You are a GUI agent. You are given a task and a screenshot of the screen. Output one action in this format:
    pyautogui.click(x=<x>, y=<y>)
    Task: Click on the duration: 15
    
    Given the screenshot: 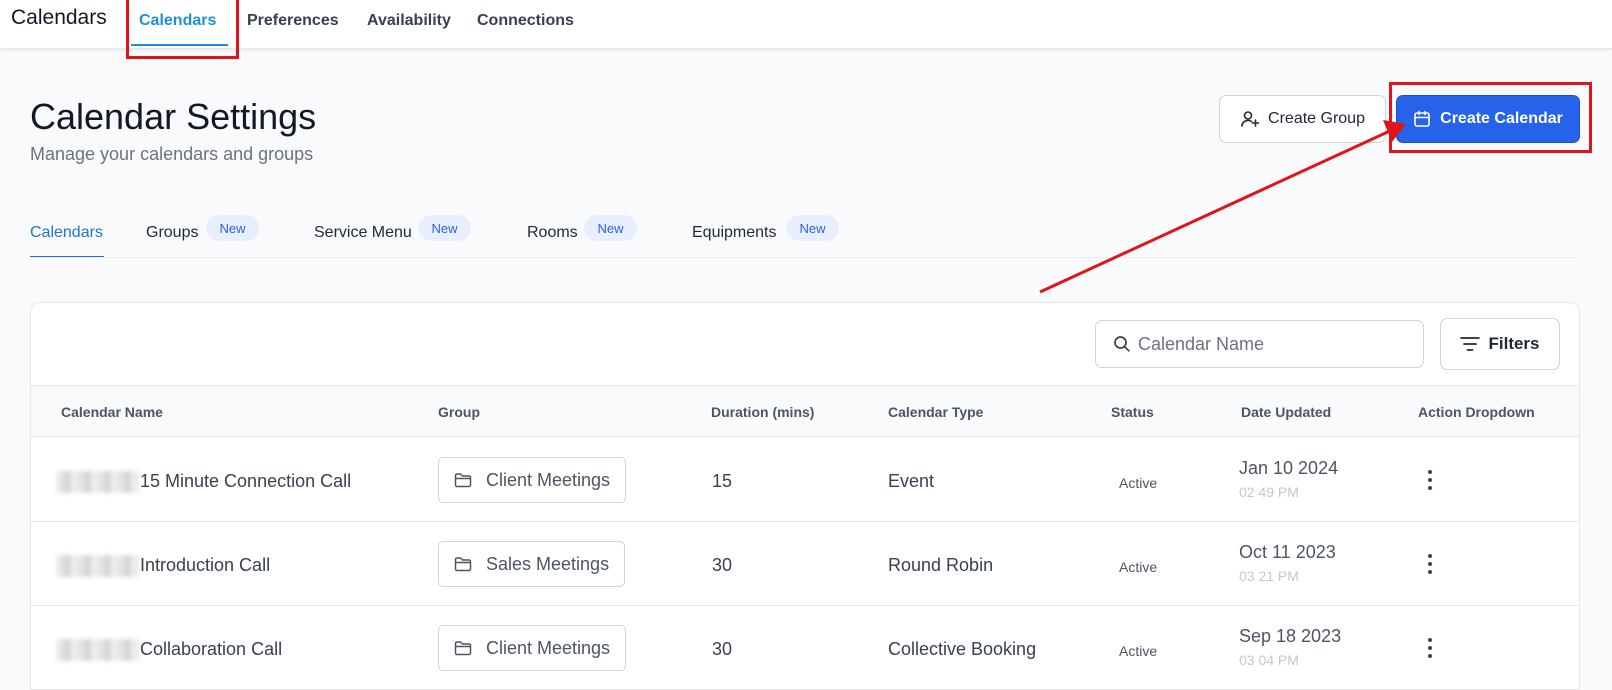 What is the action you would take?
    pyautogui.click(x=722, y=481)
    